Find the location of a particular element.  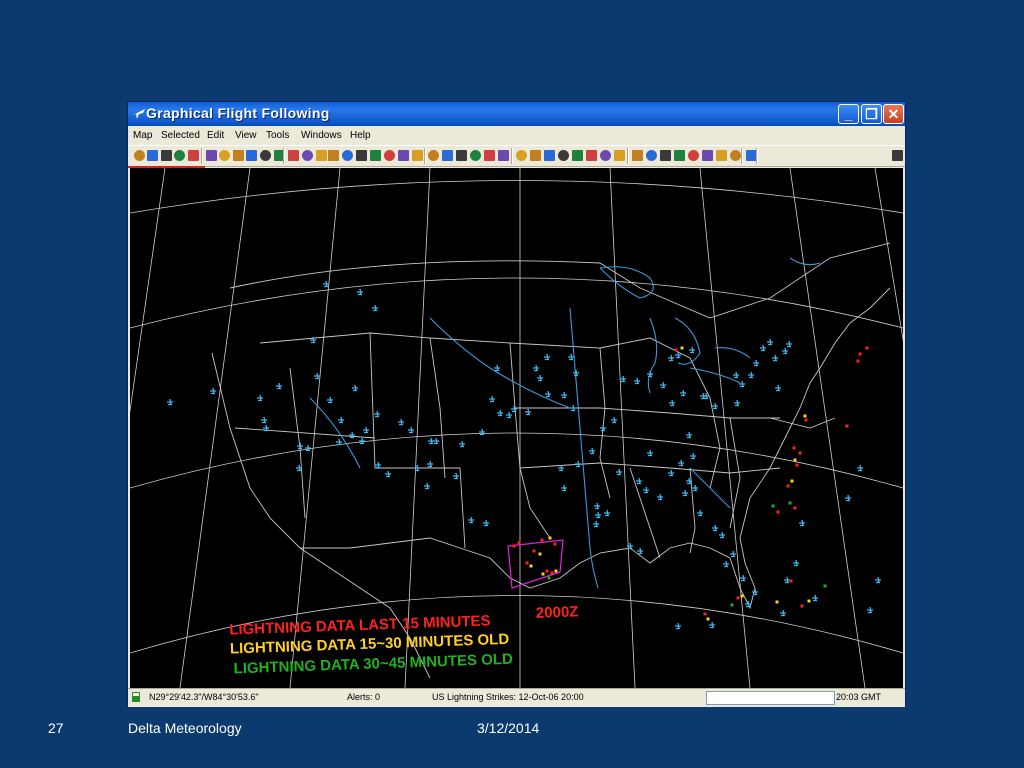

menu-windows: Windows is located at coordinates (321, 135).